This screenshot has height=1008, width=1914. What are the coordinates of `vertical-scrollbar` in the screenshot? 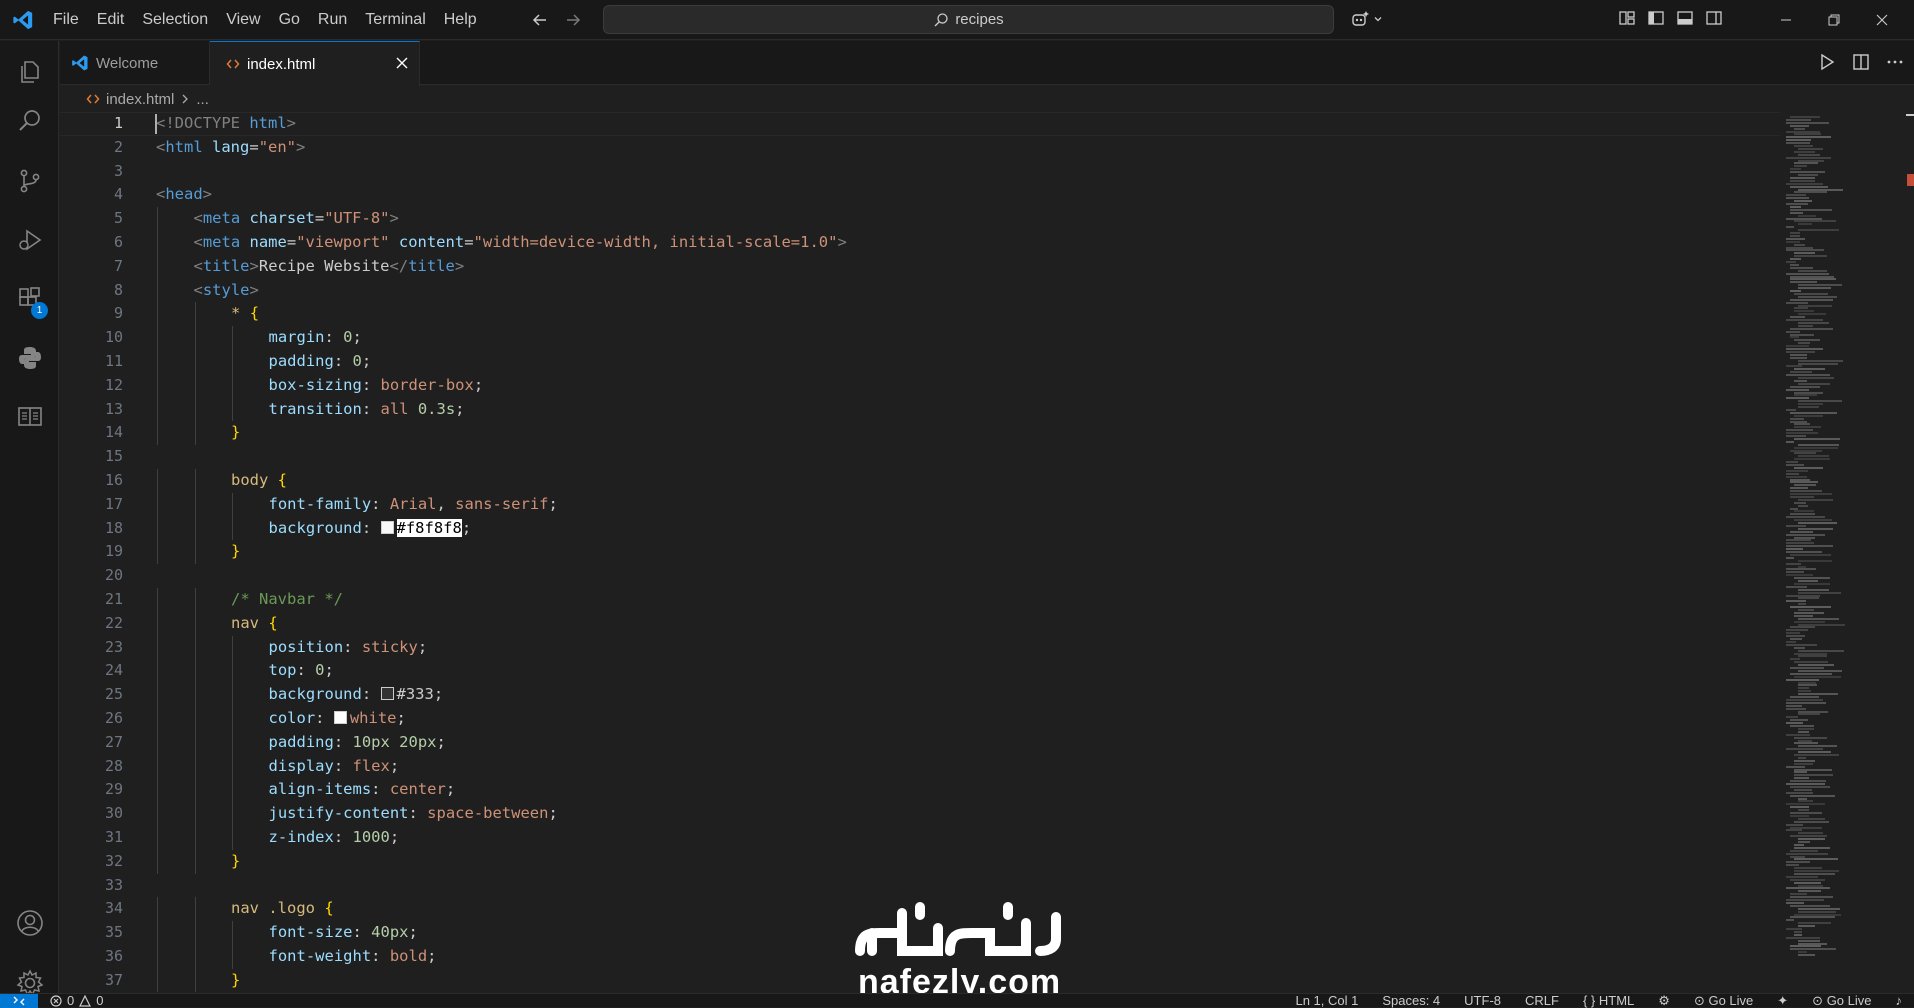 It's located at (1909, 552).